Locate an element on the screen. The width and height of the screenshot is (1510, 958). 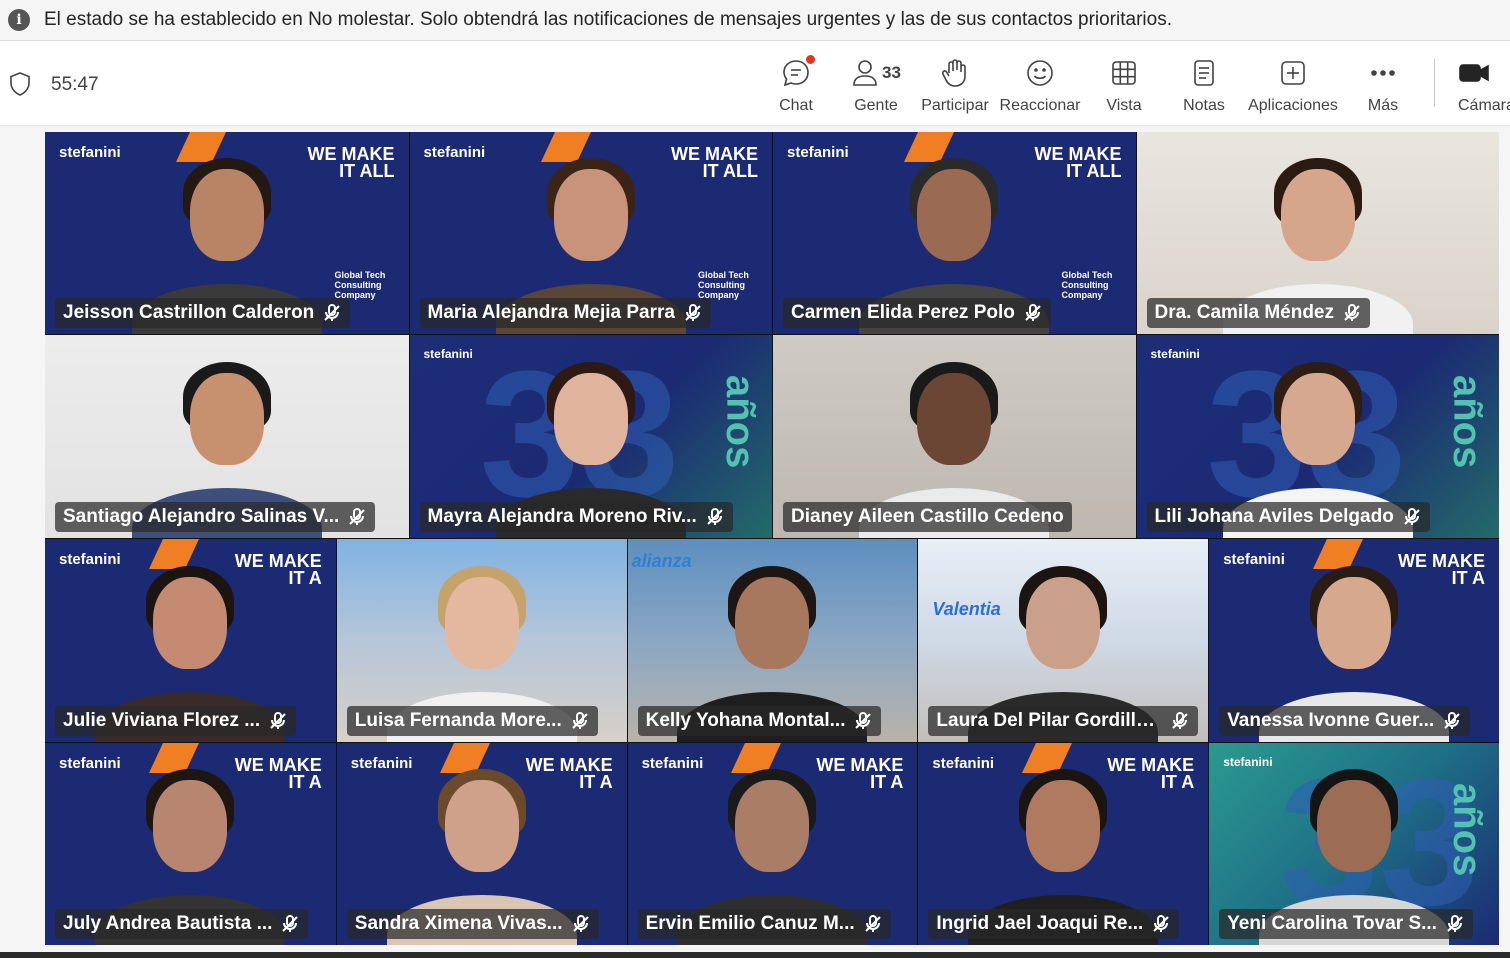
participant-name-tag: Maria Alejandra Mejia Parra is located at coordinates (565, 313).